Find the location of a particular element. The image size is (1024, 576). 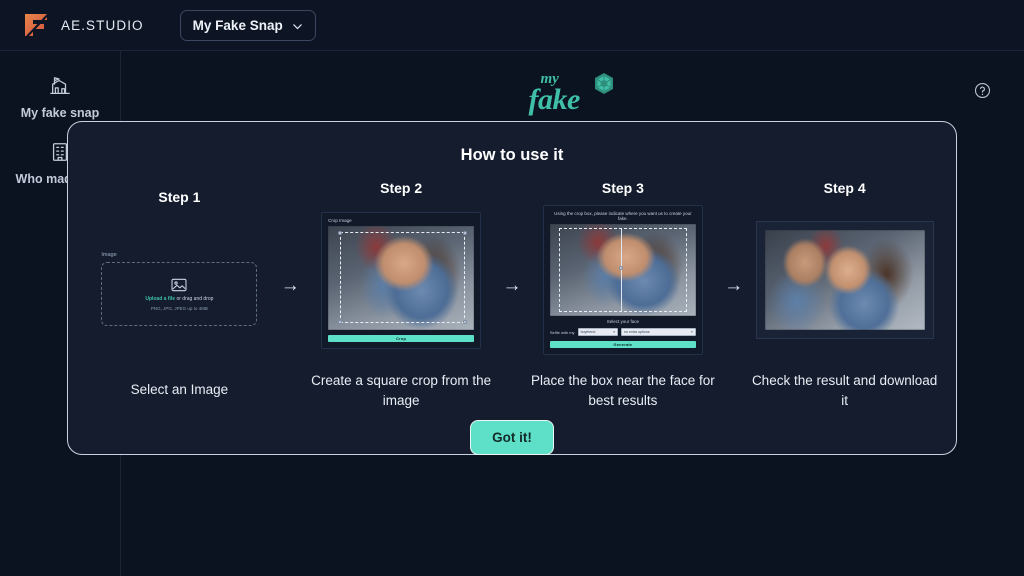

upload-action-text: Upload a file or drag and drop is located at coordinates (179, 299).